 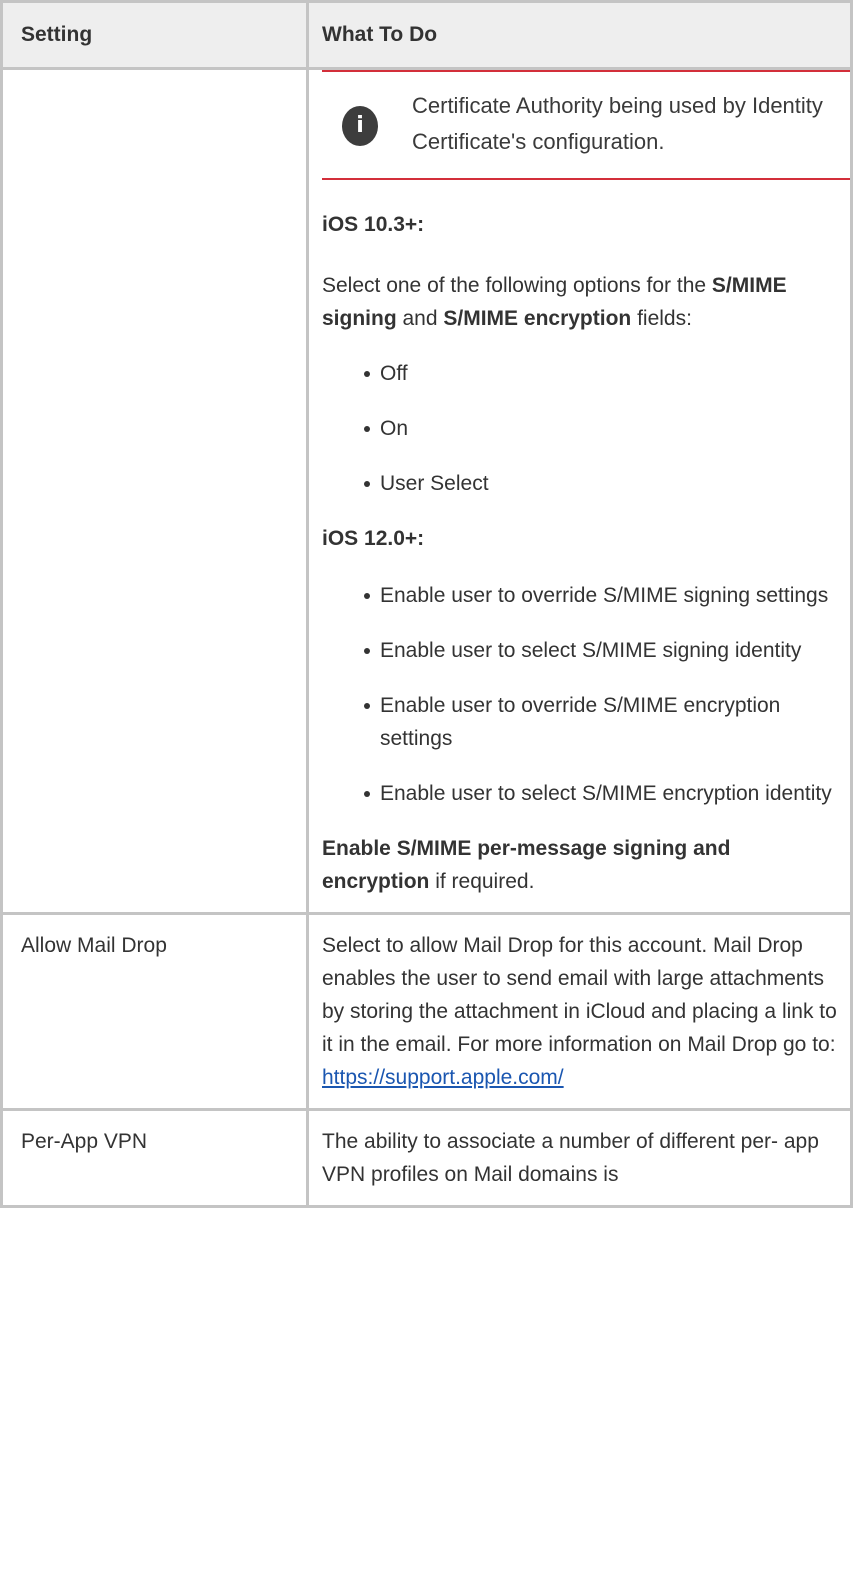 I want to click on setting-cell: Allow Mail Drop, so click(x=154, y=1011).